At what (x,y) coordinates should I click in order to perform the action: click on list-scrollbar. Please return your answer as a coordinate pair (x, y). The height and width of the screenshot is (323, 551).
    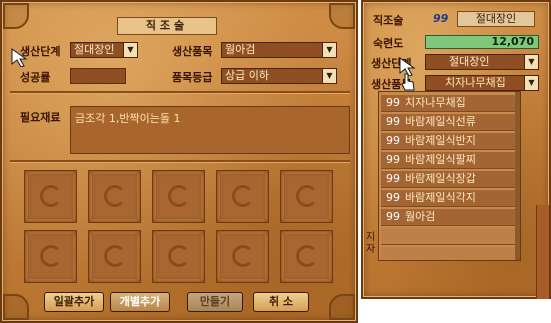
    Looking at the image, I should click on (517, 176).